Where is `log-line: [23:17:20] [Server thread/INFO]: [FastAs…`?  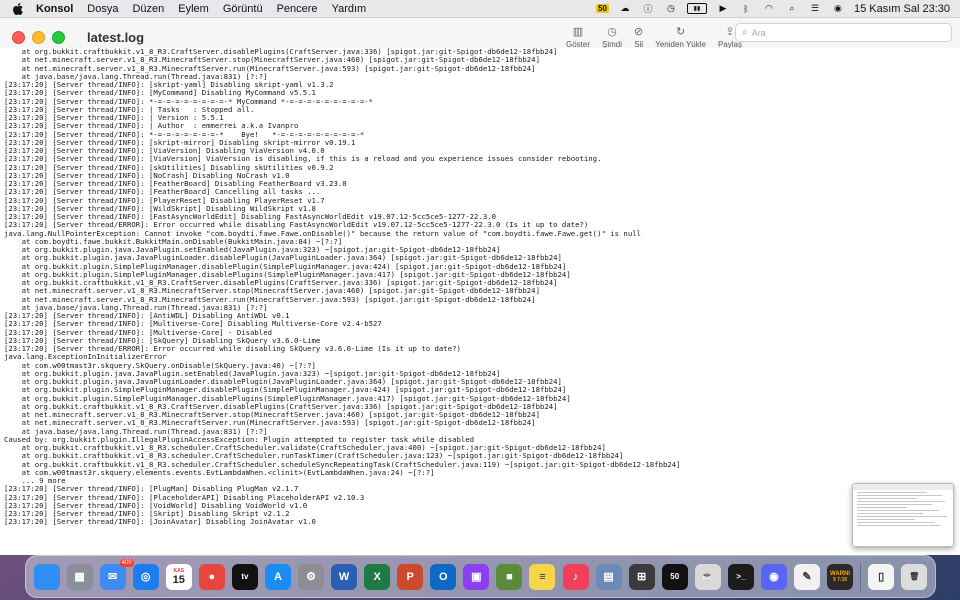
log-line: [23:17:20] [Server thread/INFO]: [FastAs… is located at coordinates (250, 217).